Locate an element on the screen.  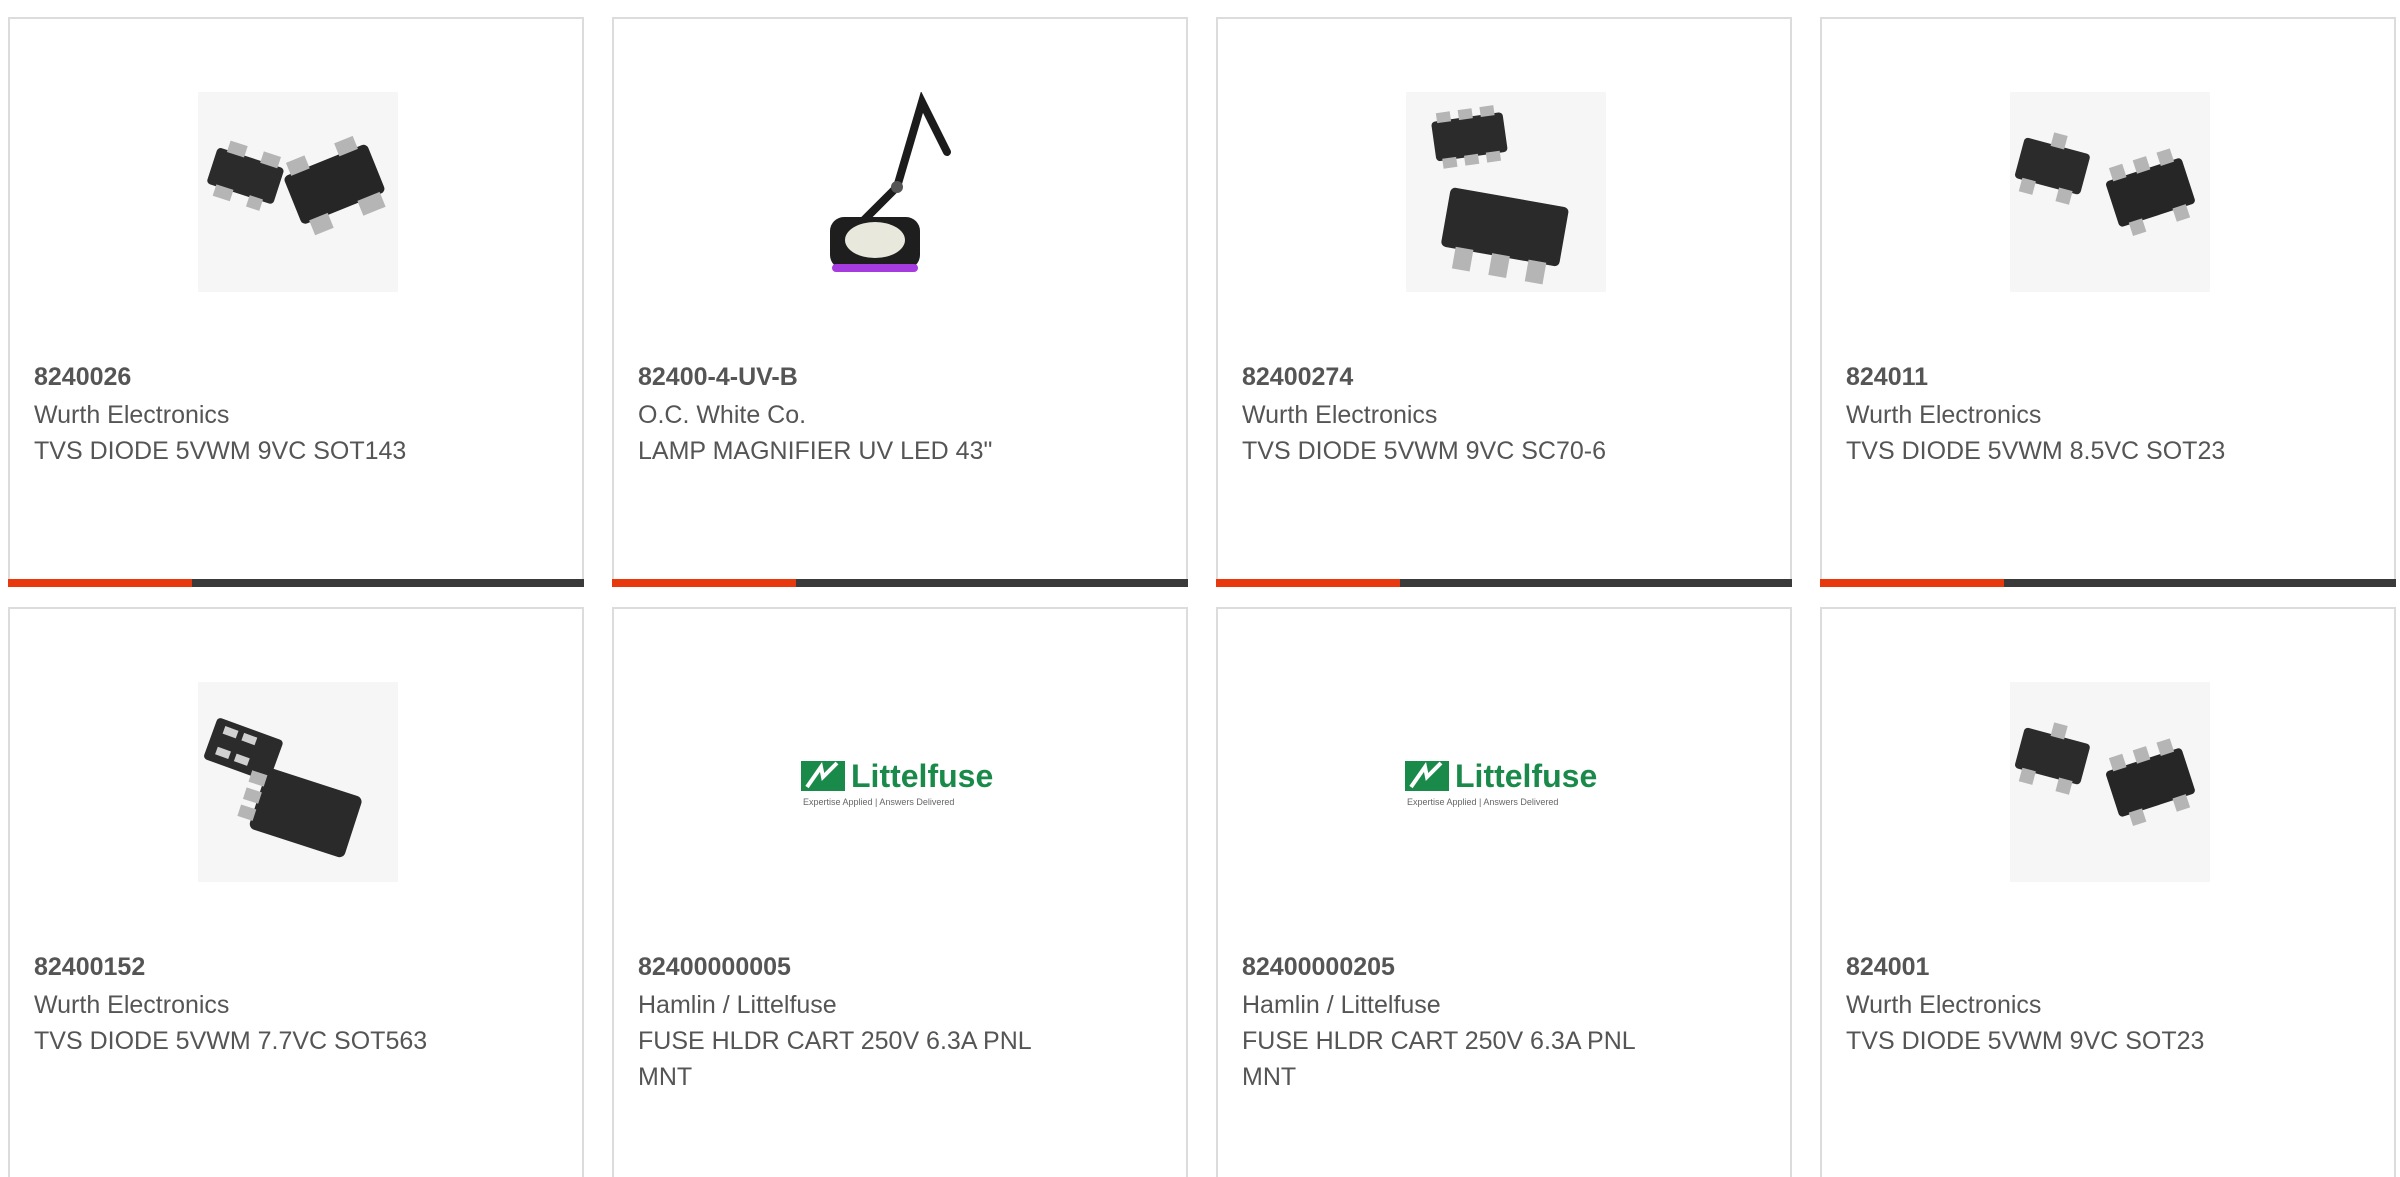
description: TVS DIODE 5VWM 8.5VC SOT23 is located at coordinates (2036, 451).